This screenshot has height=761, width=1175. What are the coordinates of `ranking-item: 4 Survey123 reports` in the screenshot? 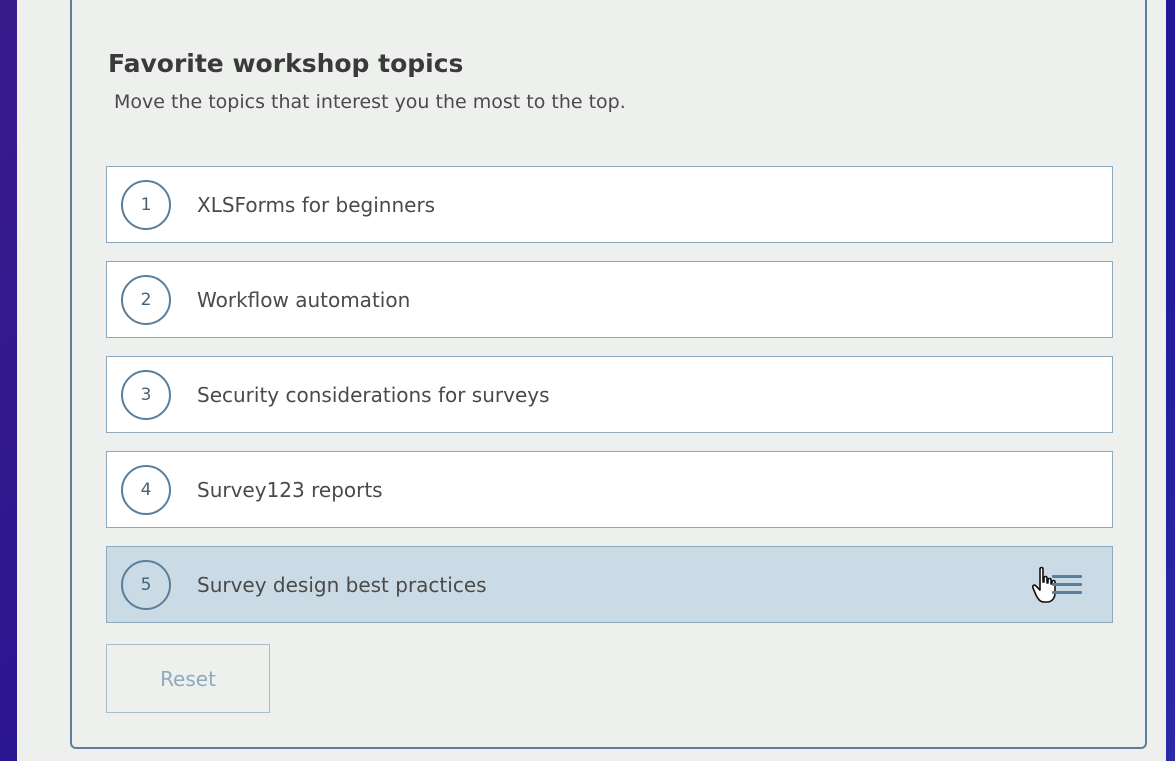 It's located at (609, 489).